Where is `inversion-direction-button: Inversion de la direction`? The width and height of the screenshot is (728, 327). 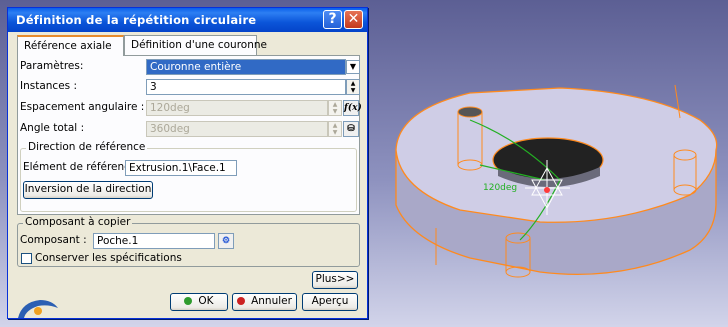
inversion-direction-button: Inversion de la direction is located at coordinates (88, 190).